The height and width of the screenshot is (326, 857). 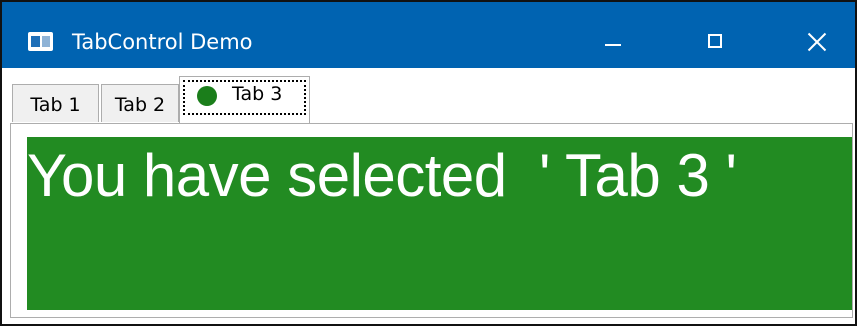 I want to click on close-button, so click(x=816, y=42).